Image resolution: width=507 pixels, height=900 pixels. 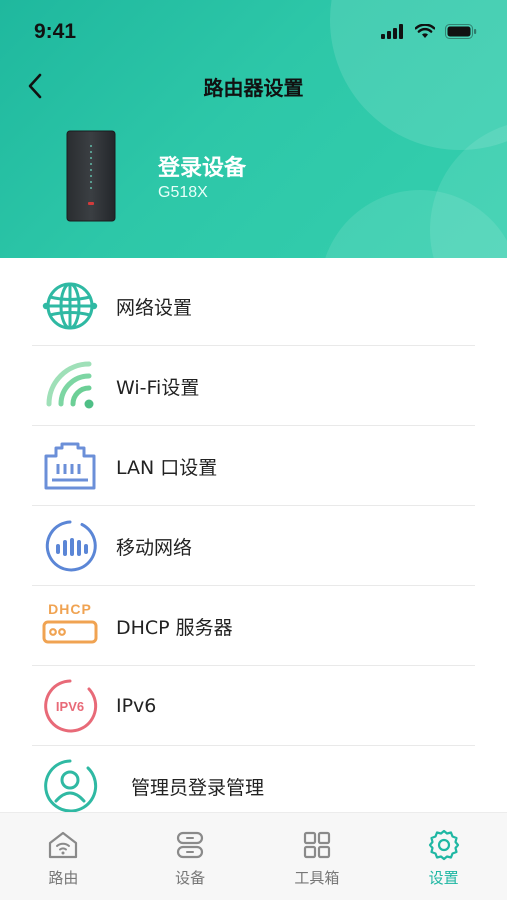 I want to click on router-image, so click(x=91, y=176).